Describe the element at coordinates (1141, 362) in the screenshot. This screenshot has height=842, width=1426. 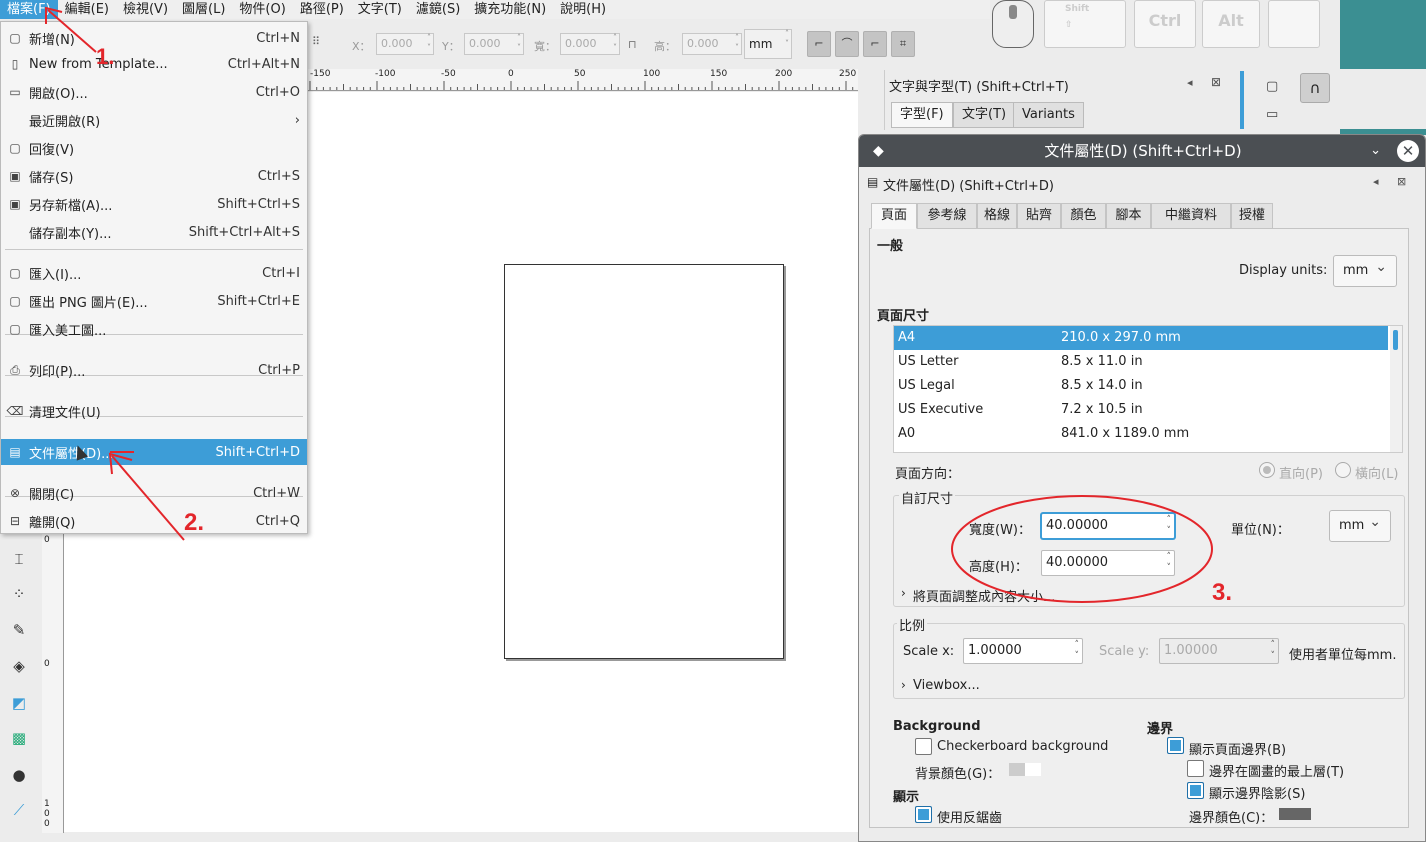
I see `page-size-row: US Letter 8.5 x 11.0 in` at that location.